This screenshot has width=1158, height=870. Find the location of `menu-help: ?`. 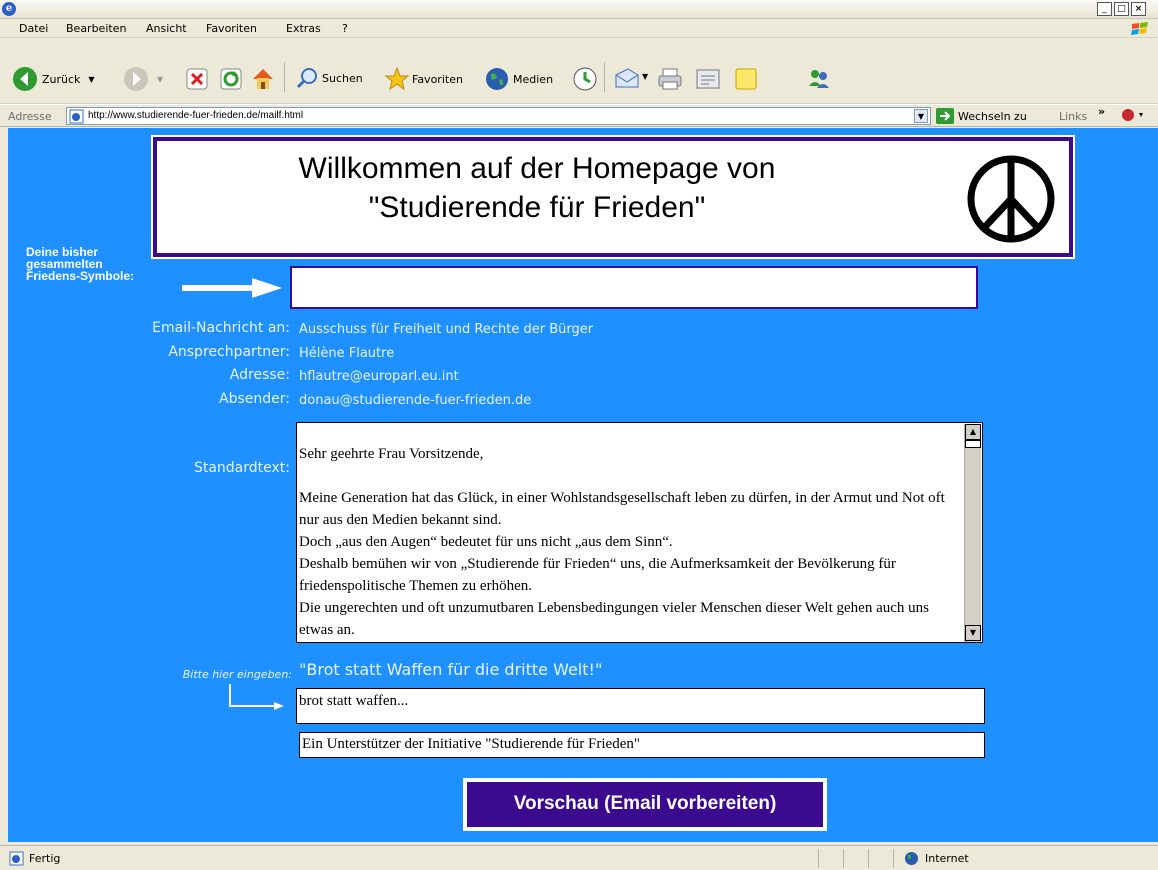

menu-help: ? is located at coordinates (345, 28).